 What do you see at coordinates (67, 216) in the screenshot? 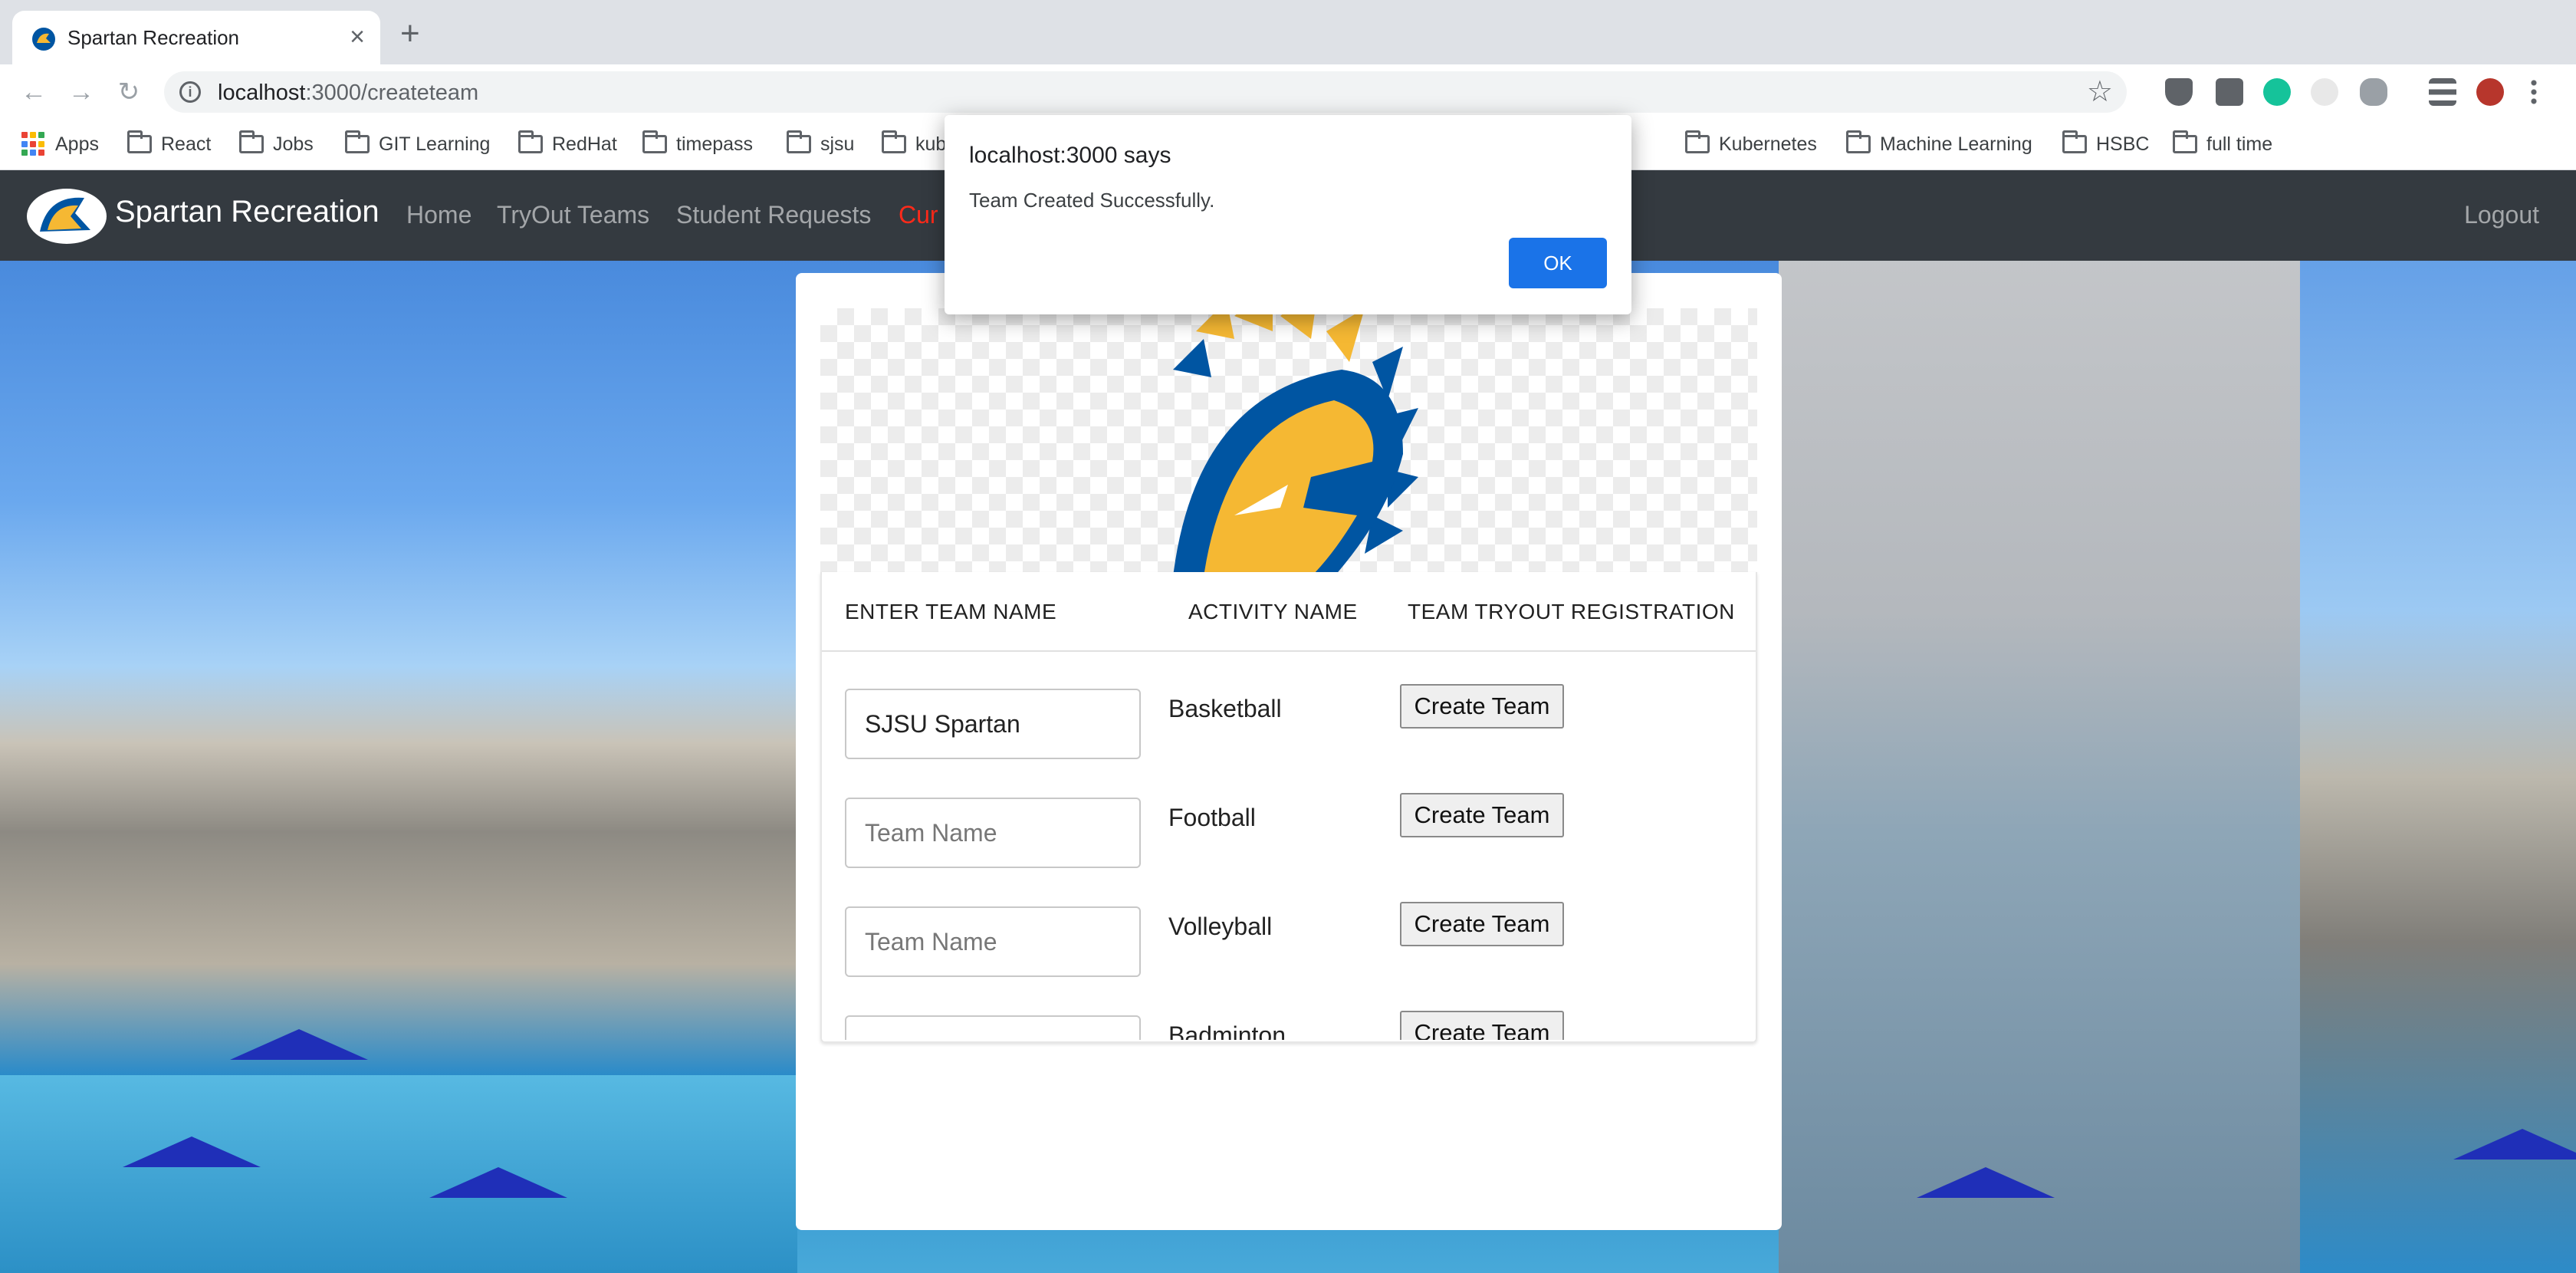
I see `spartan-logo-icon` at bounding box center [67, 216].